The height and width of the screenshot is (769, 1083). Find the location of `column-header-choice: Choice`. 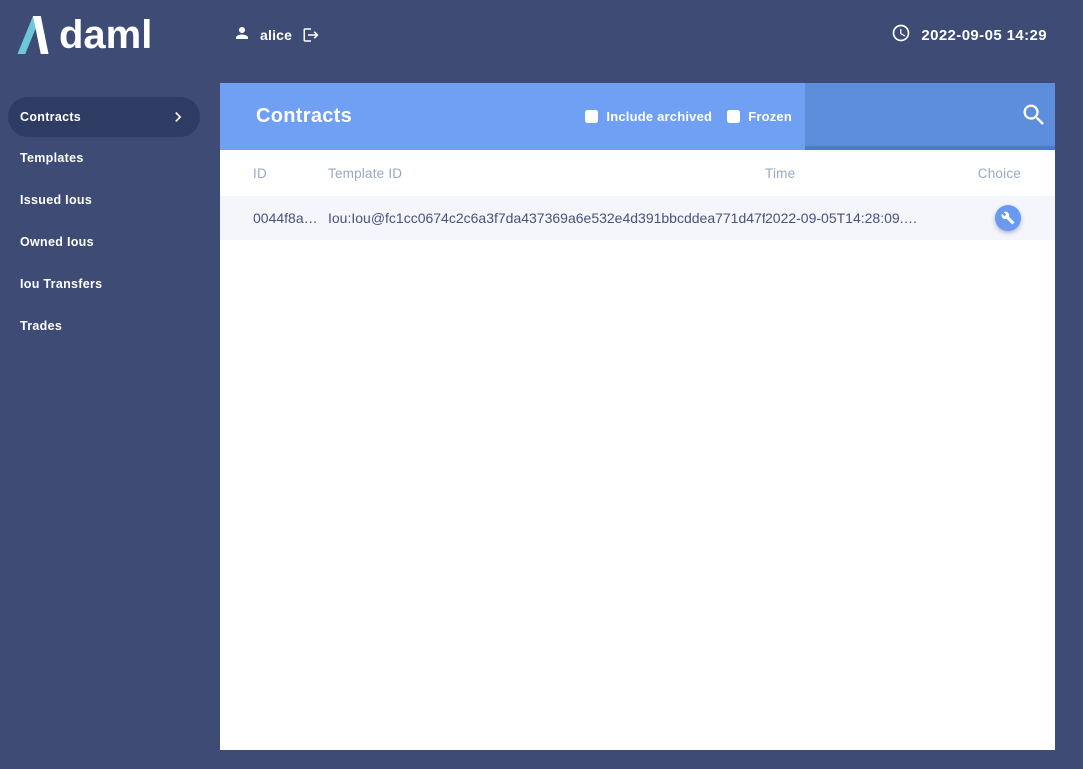

column-header-choice: Choice is located at coordinates (999, 173).